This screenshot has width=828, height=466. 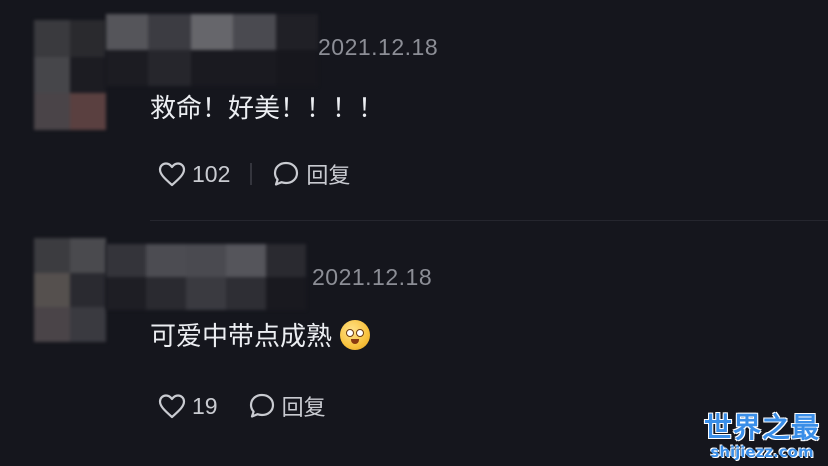 I want to click on comment-text-content: 可爱中带点成熟, so click(x=241, y=337).